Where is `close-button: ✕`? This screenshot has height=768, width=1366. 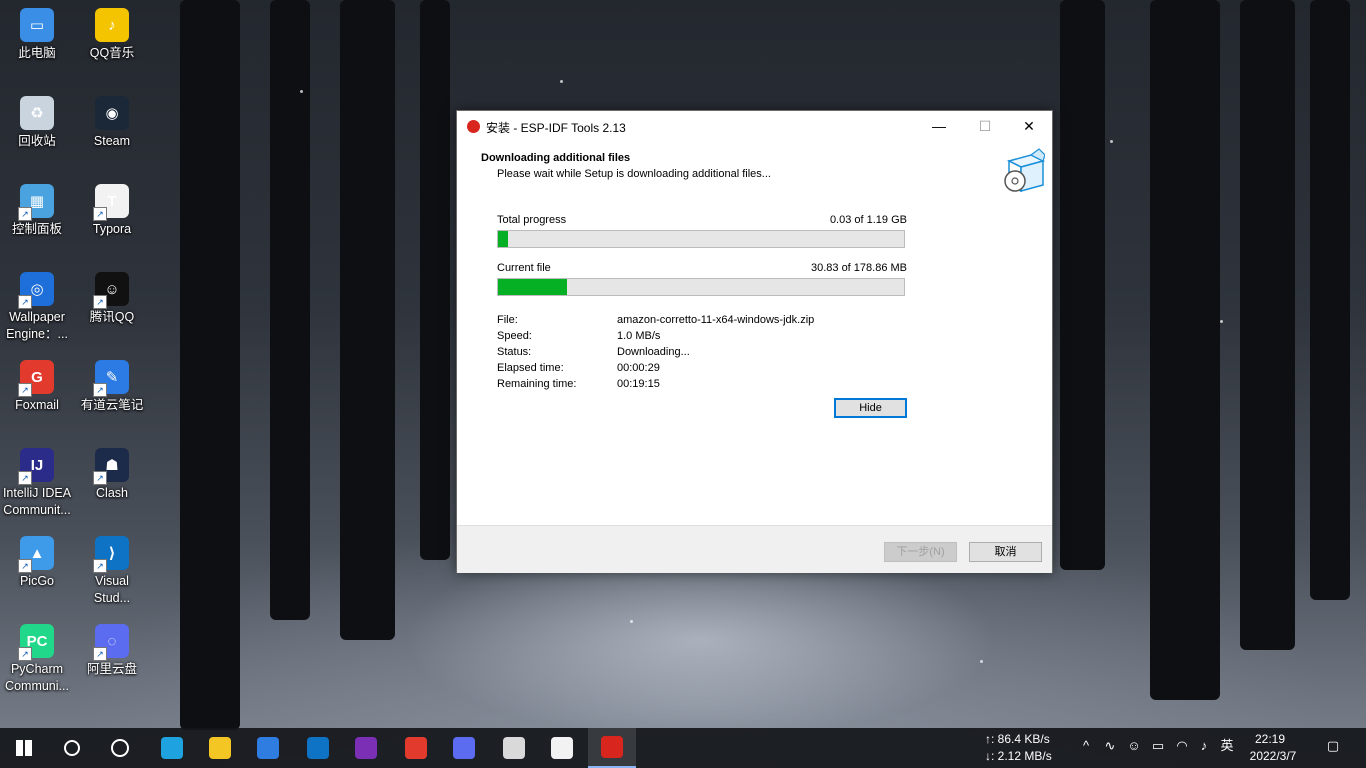
close-button: ✕ is located at coordinates (1029, 126).